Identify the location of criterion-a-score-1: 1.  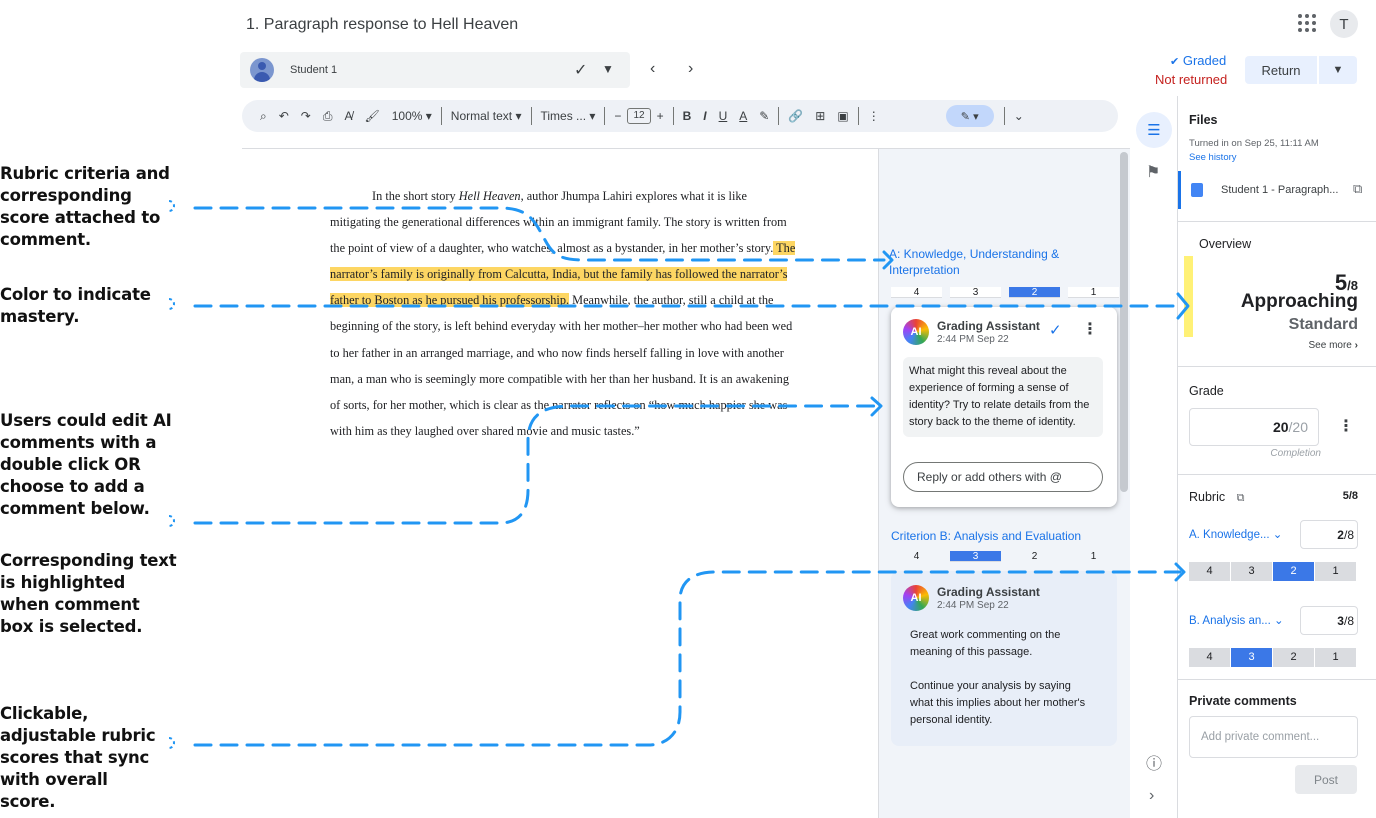
(1093, 292).